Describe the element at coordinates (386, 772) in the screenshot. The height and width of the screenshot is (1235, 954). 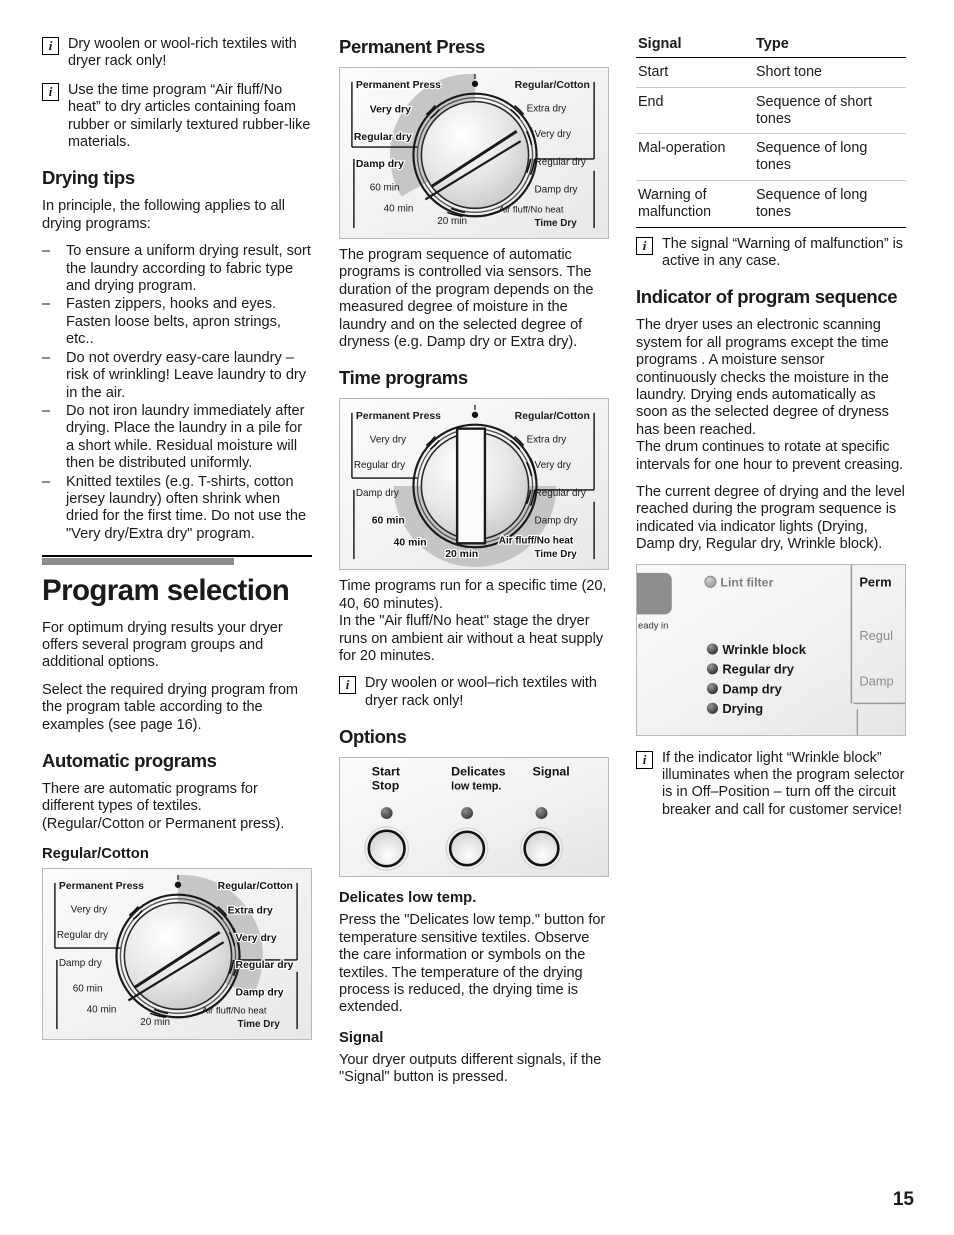
I see `svg-text: Start` at that location.